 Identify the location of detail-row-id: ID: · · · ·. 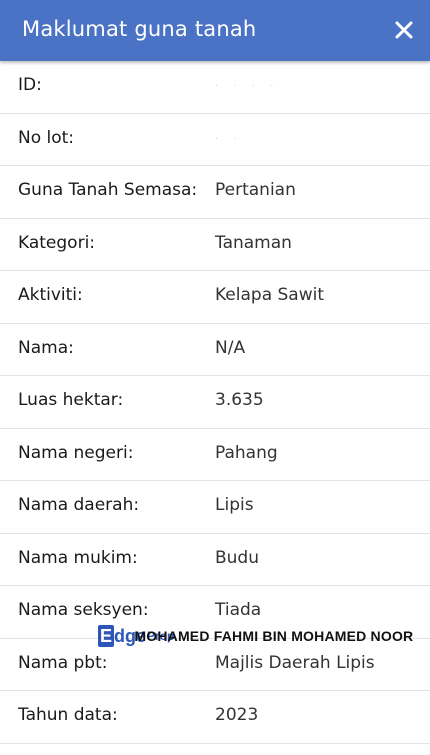
(215, 87).